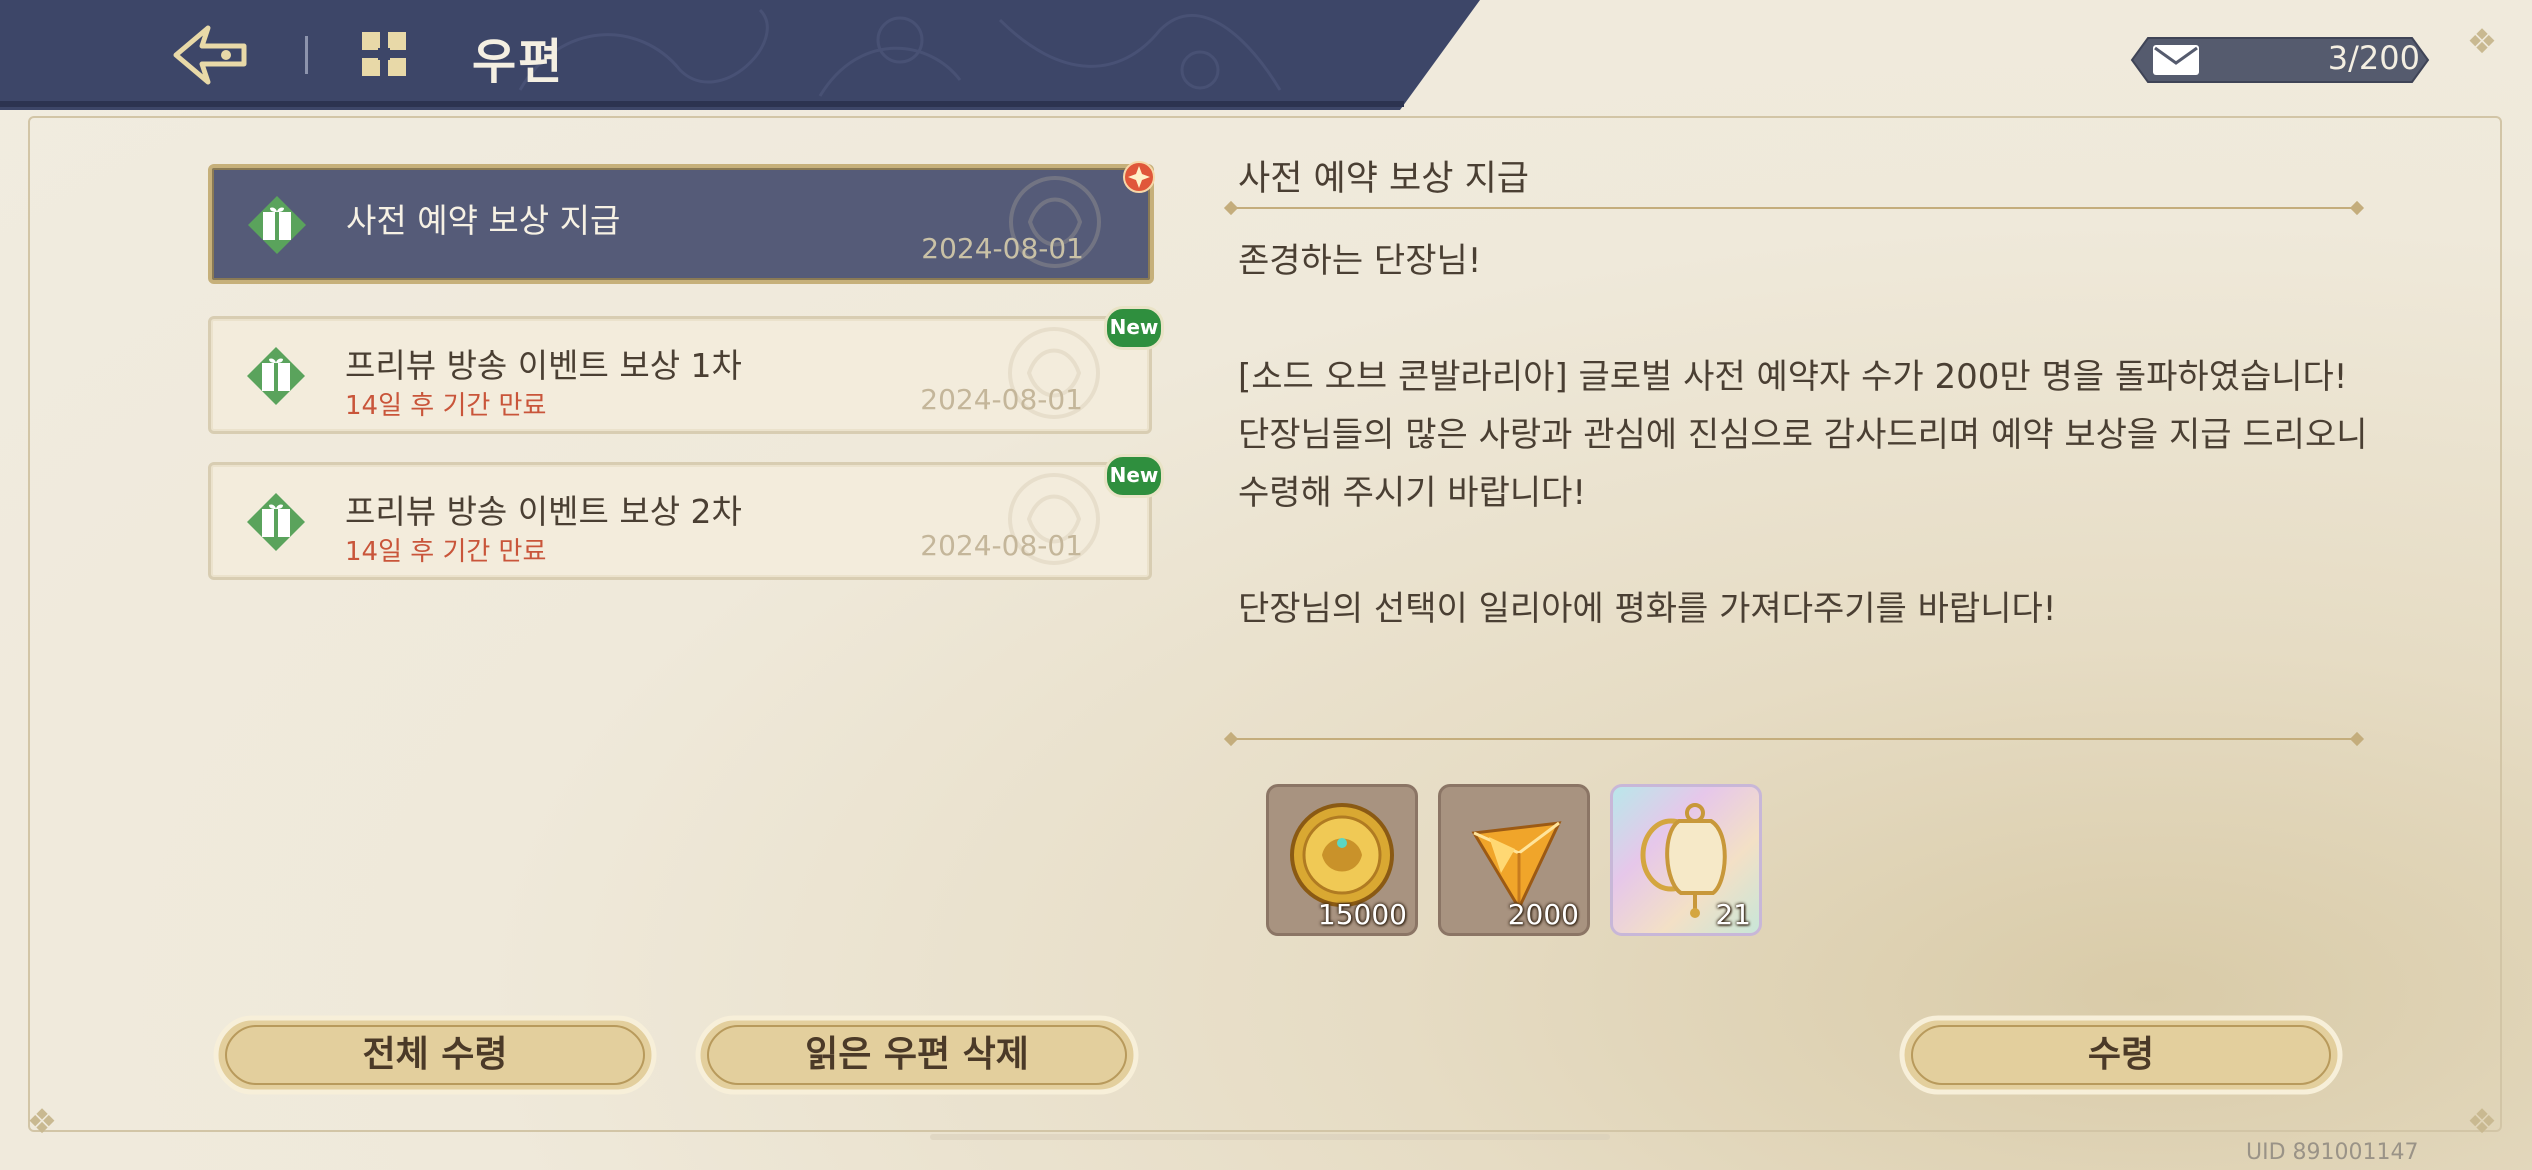  I want to click on mail-item: 프리뷰 방송 이벤트 보상 2차 14일 후 기간 만료 2024-08-01, so click(680, 521).